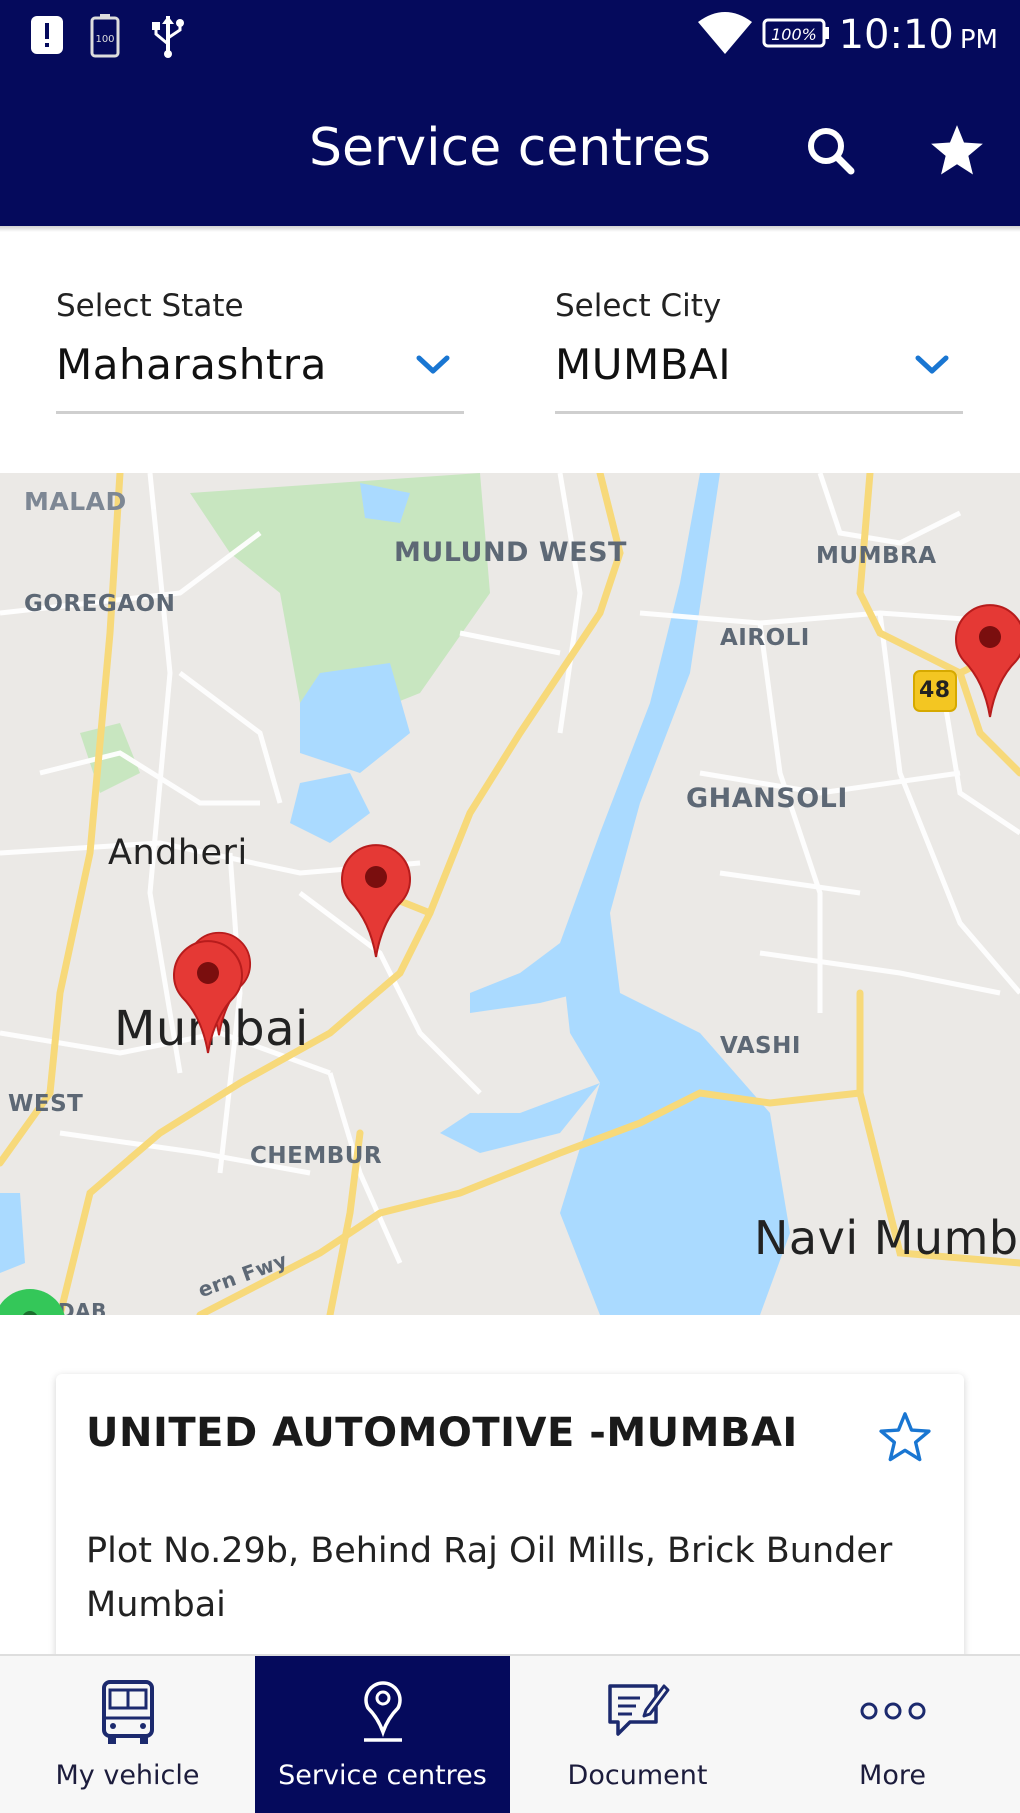 Image resolution: width=1020 pixels, height=1813 pixels. I want to click on map-label-mumbra: MUMBRA, so click(876, 556).